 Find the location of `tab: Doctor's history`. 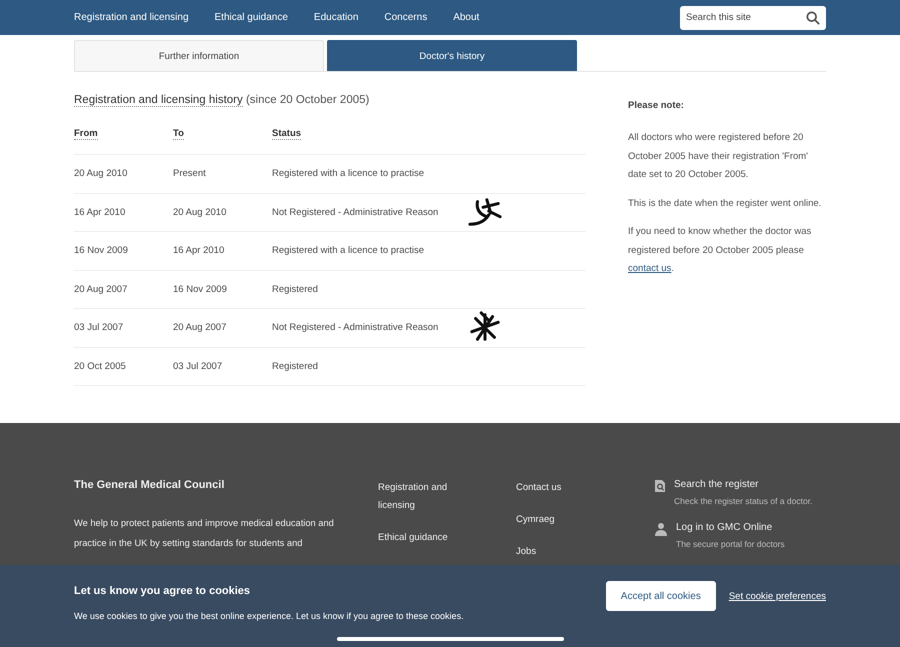

tab: Doctor's history is located at coordinates (452, 55).